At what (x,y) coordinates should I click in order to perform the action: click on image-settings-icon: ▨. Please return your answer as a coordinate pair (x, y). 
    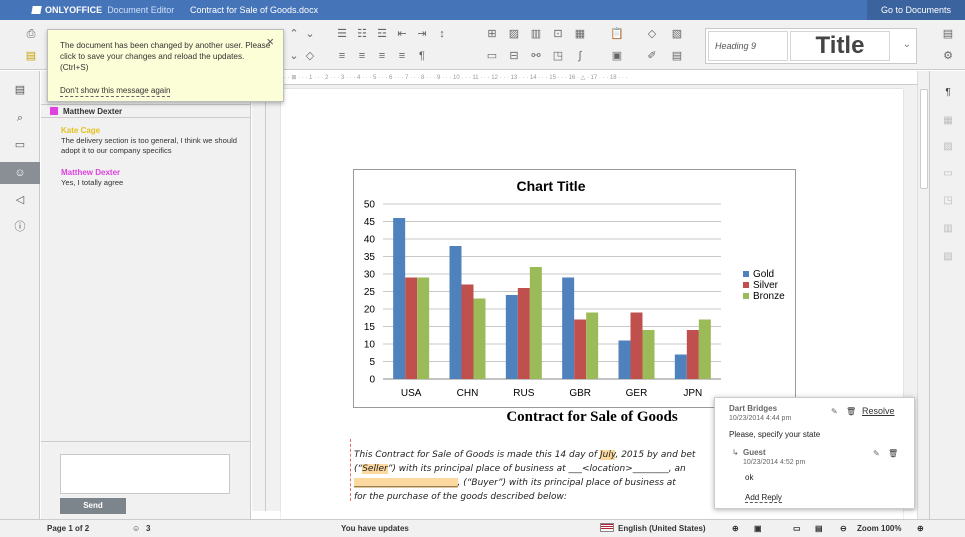
    Looking at the image, I should click on (947, 146).